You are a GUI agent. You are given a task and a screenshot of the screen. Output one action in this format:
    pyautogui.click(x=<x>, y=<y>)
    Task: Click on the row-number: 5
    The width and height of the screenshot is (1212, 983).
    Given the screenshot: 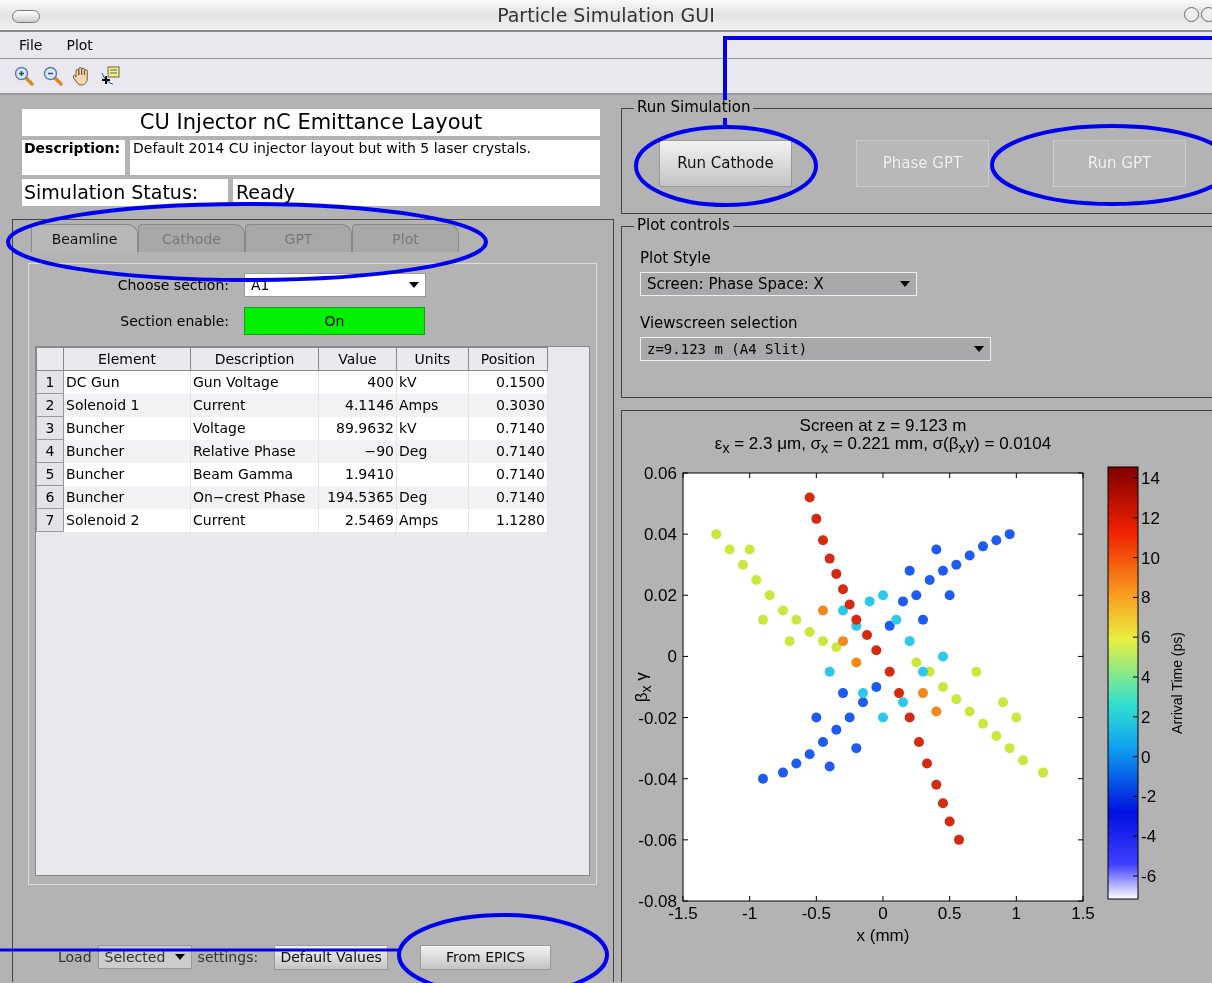 What is the action you would take?
    pyautogui.click(x=50, y=474)
    